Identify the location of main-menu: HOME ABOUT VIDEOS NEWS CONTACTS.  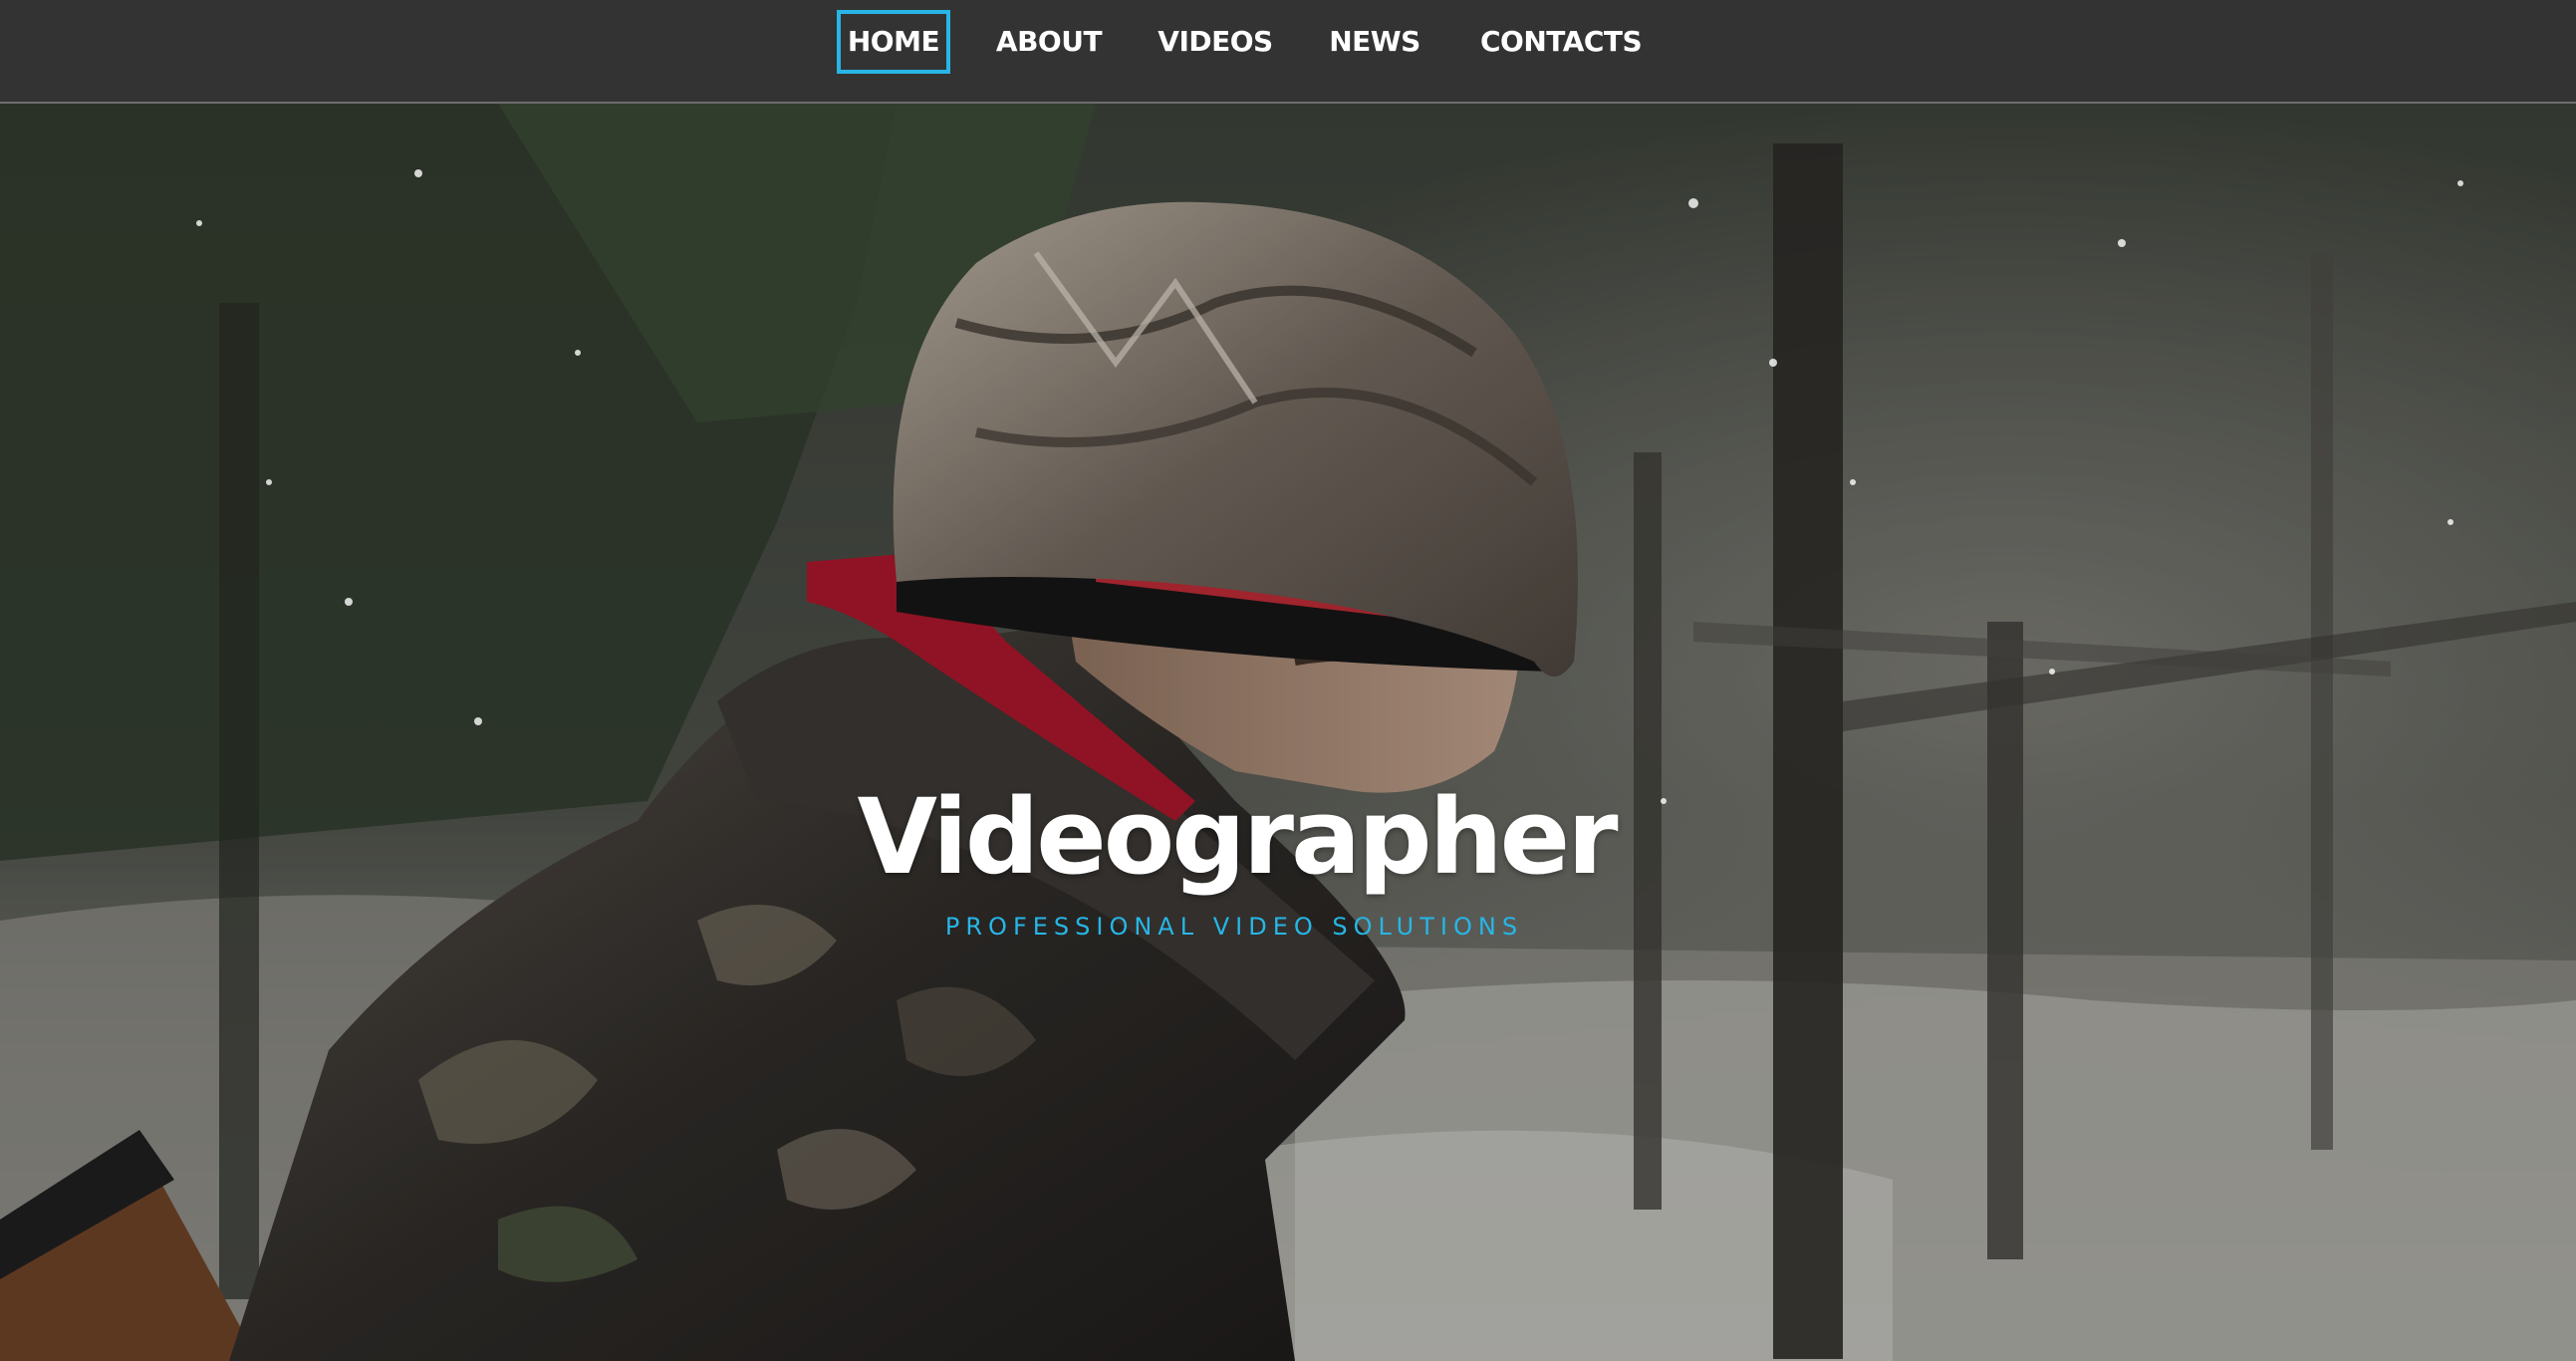
(1288, 51).